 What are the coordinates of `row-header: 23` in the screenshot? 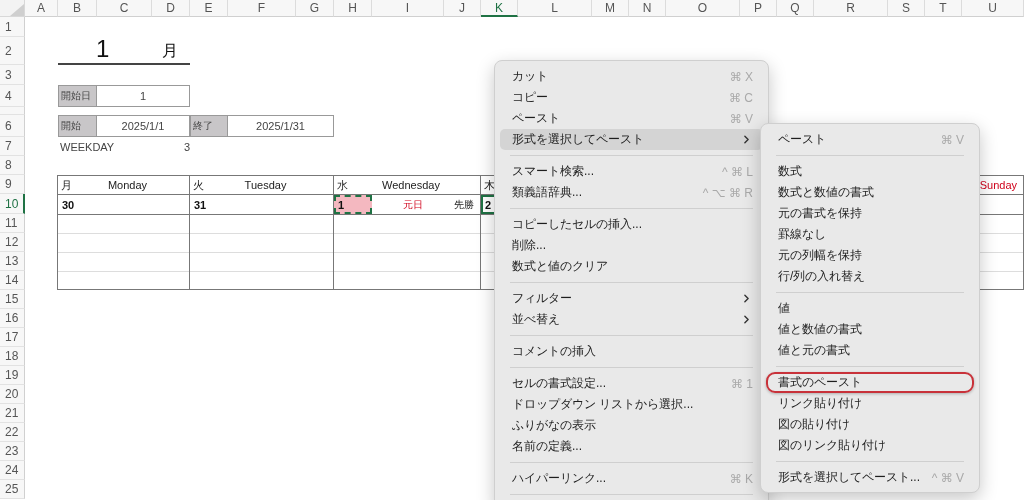 It's located at (12, 451).